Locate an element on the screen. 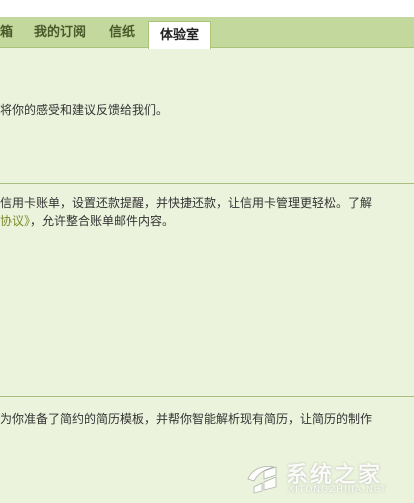 The height and width of the screenshot is (503, 414). tab-stationery: 信纸 is located at coordinates (122, 32).